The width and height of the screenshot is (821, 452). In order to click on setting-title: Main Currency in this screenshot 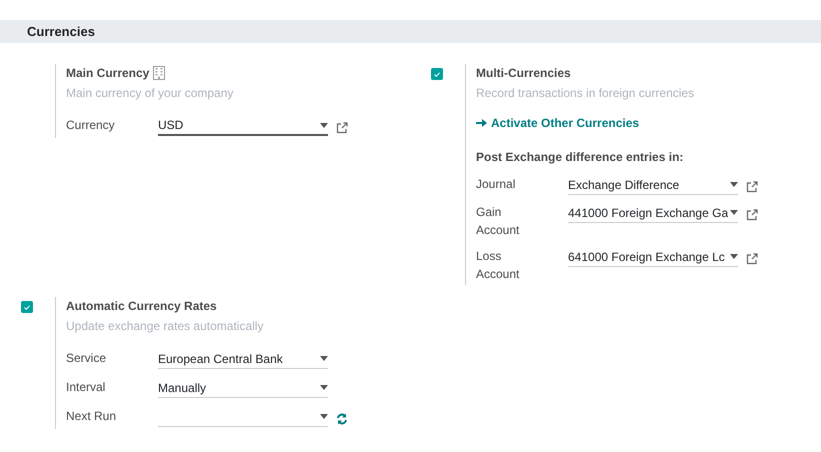, I will do `click(108, 73)`.